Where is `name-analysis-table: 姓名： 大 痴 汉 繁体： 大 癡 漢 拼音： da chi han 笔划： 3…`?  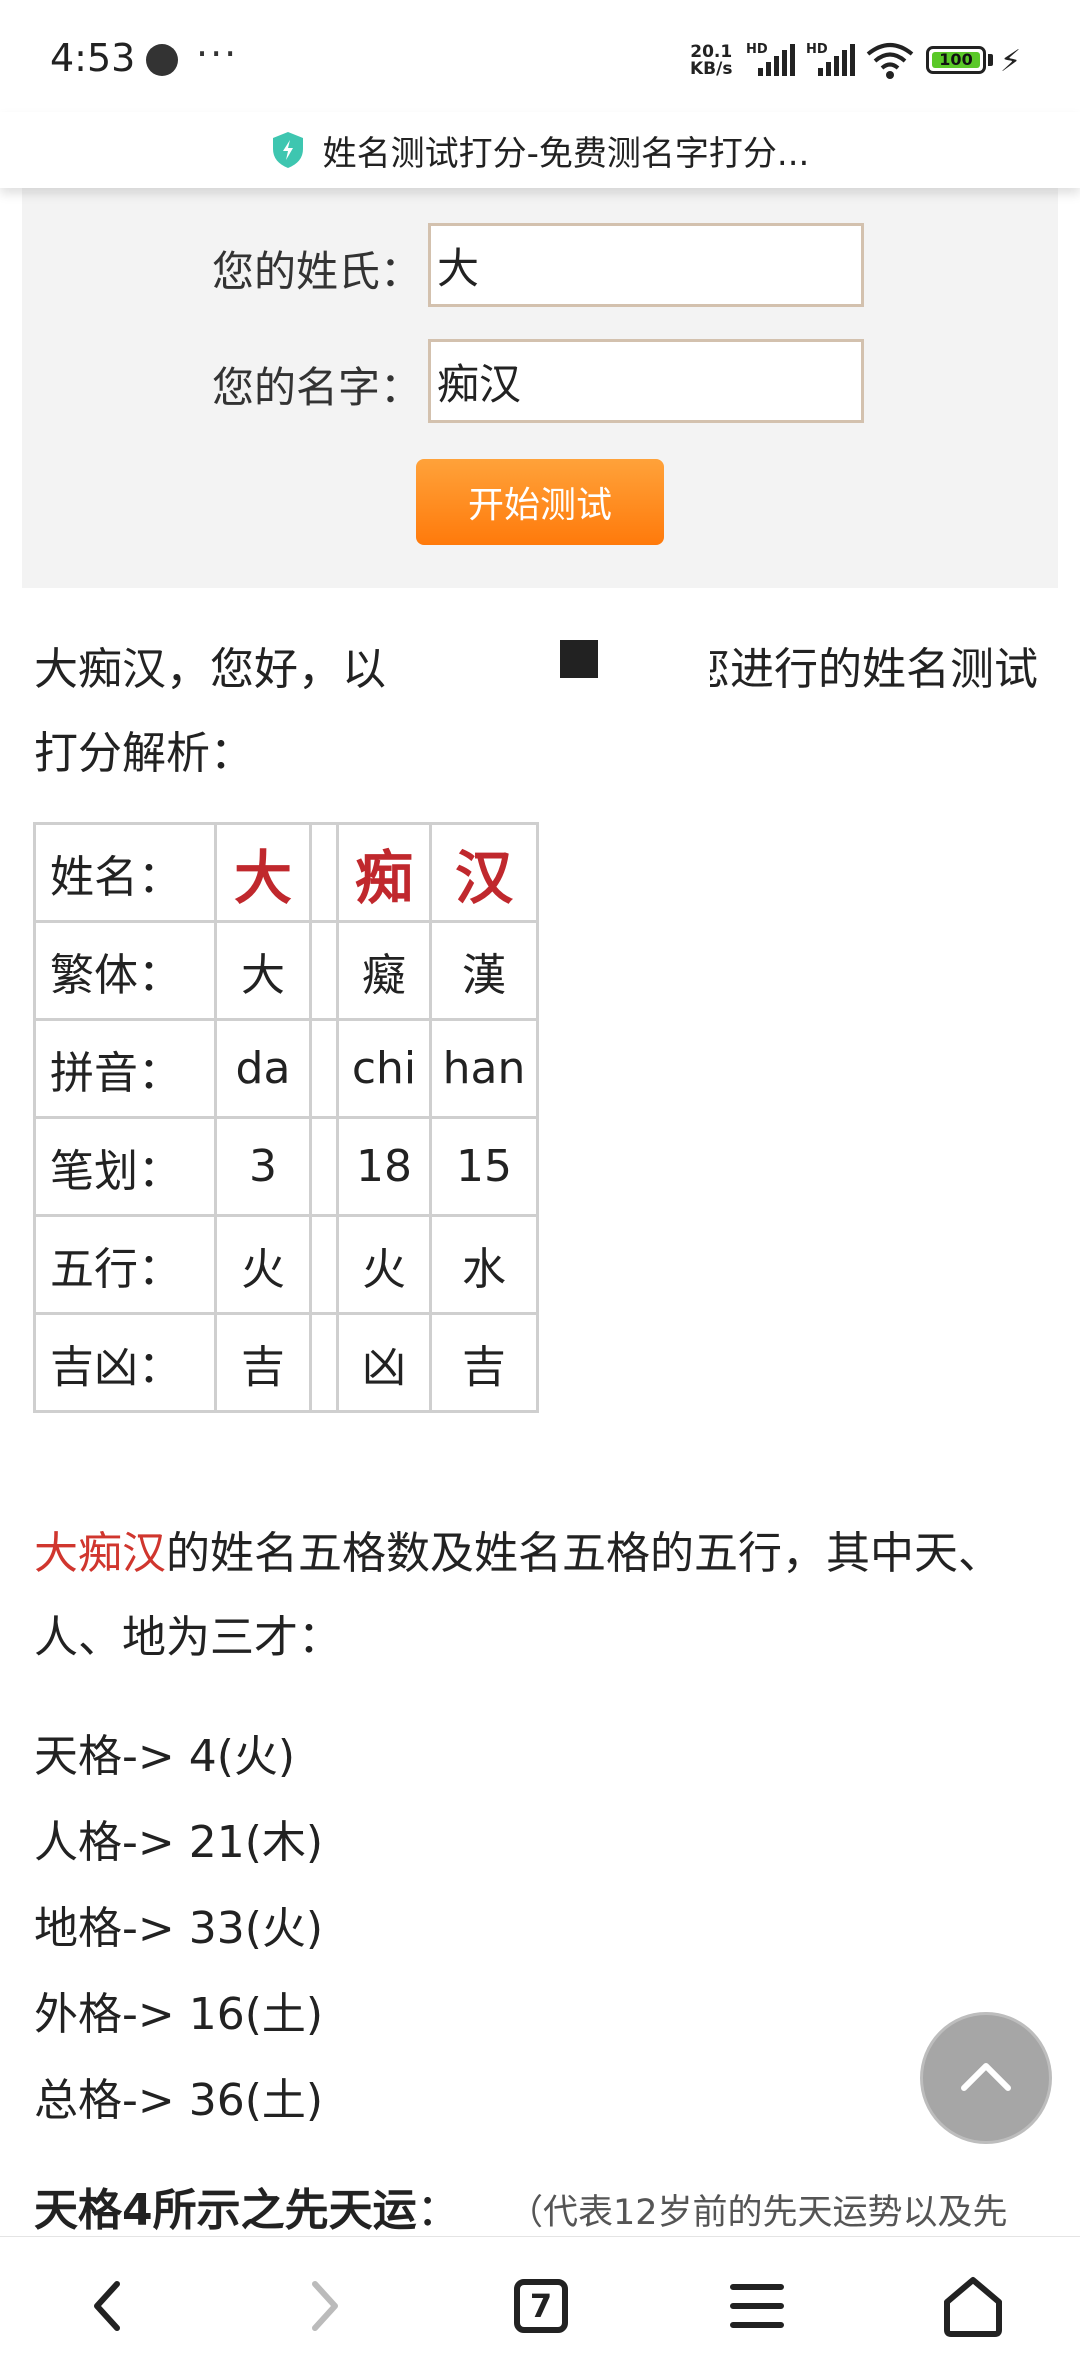 name-analysis-table: 姓名： 大 痴 汉 繁体： 大 癡 漢 拼音： da chi han 笔划： 3… is located at coordinates (286, 1117).